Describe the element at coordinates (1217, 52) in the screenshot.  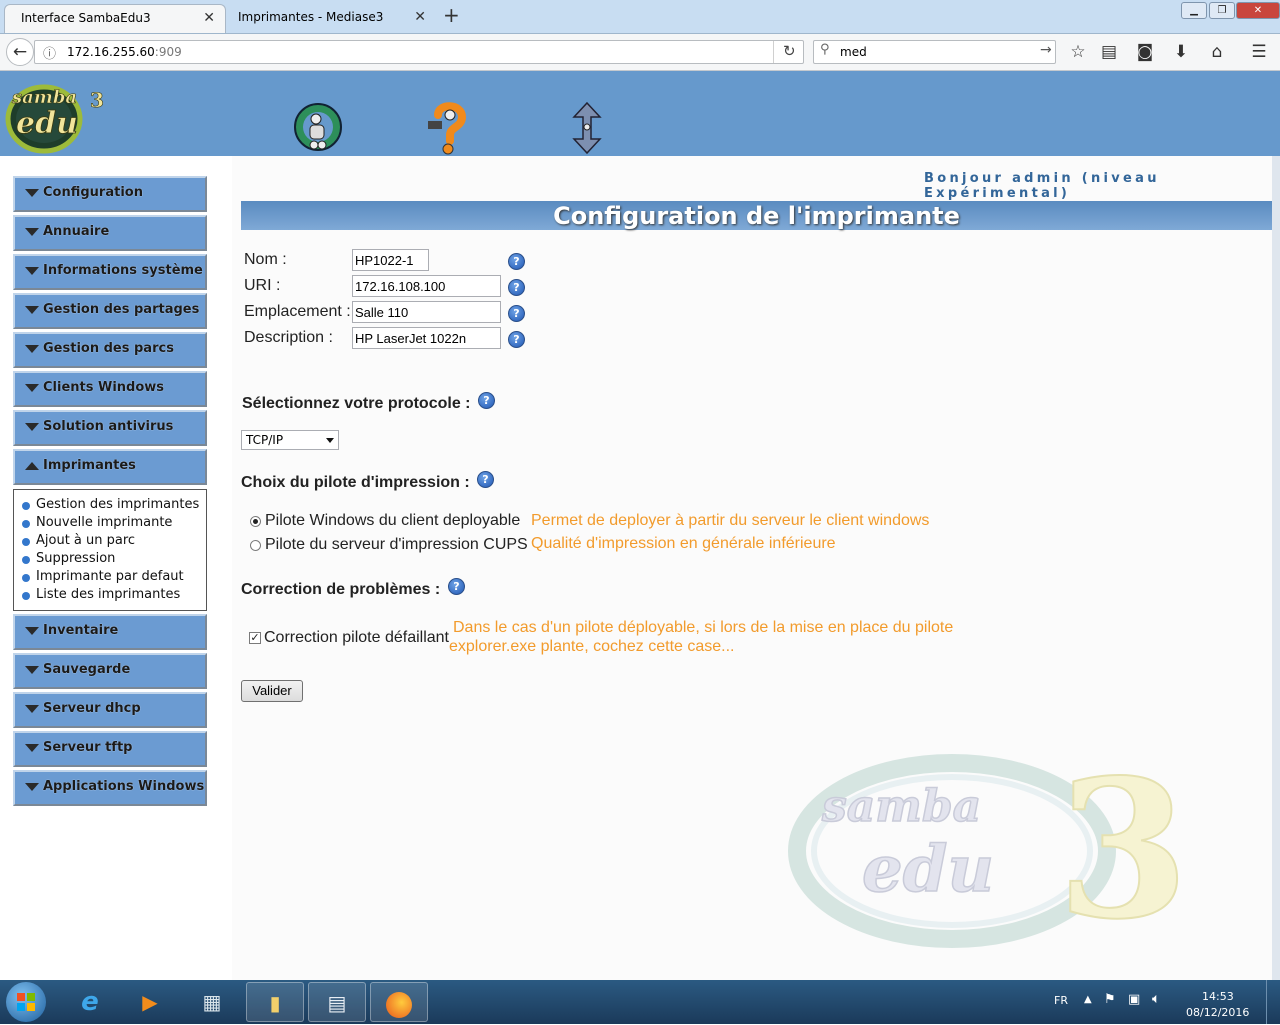
I see `home-icon: ⌂` at that location.